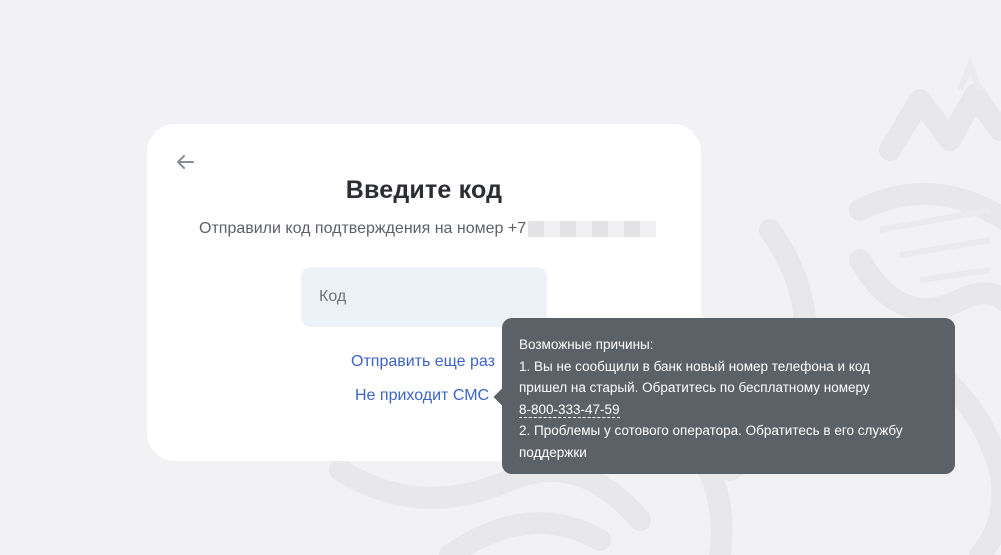  I want to click on masked-phone-number, so click(592, 229).